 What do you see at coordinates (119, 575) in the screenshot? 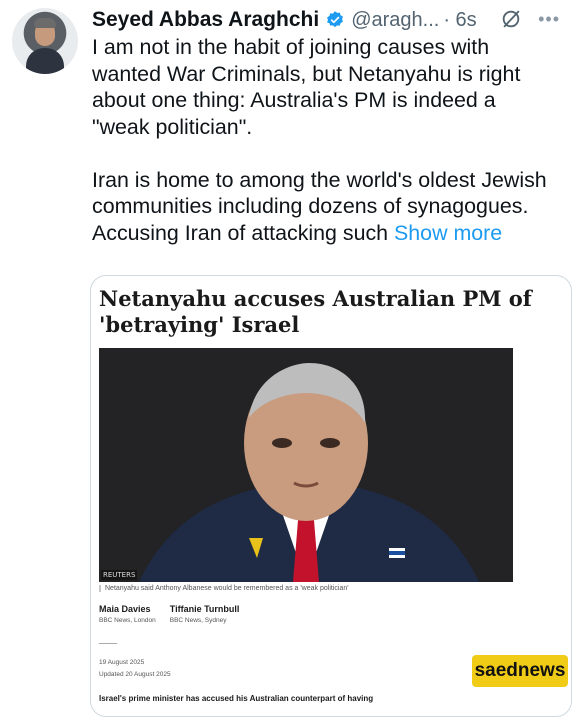
I see `image-credit: REUTERS` at bounding box center [119, 575].